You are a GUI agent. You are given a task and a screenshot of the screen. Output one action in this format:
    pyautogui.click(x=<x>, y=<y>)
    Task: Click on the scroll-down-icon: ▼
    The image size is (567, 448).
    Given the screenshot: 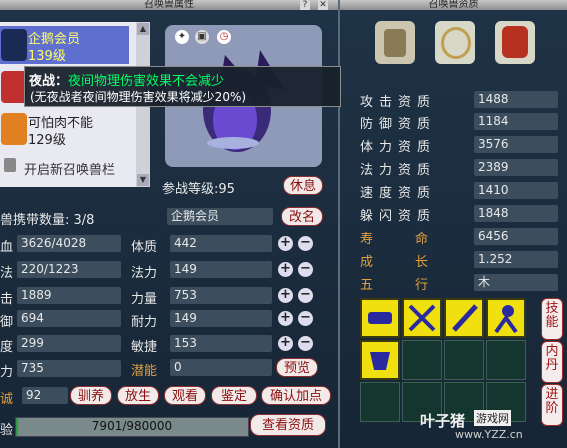 What is the action you would take?
    pyautogui.click(x=143, y=180)
    